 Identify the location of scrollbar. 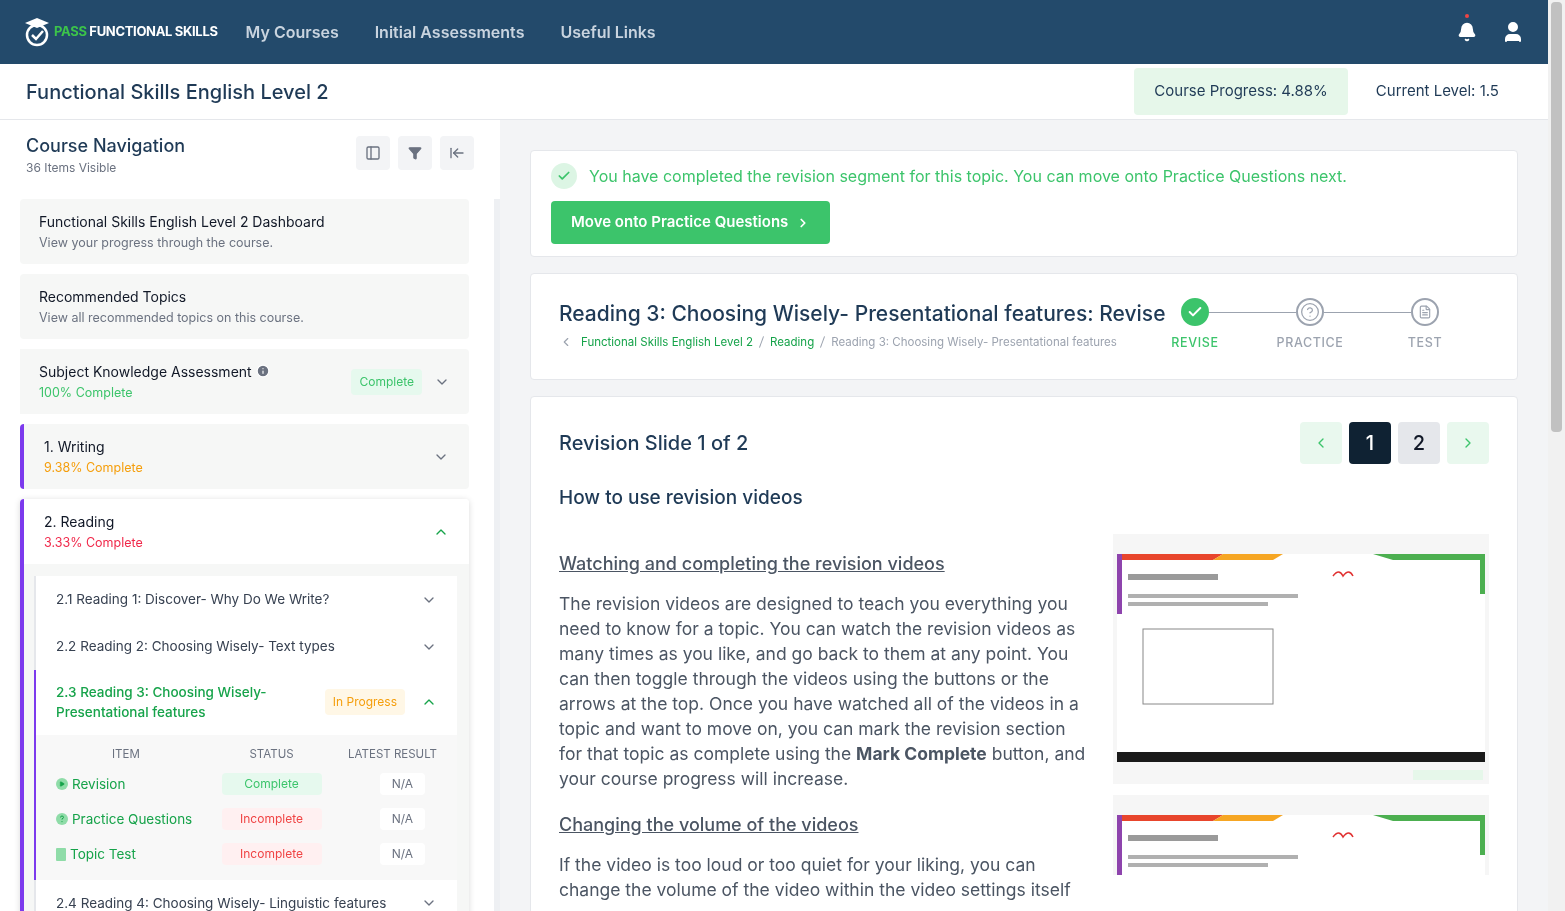
(1556, 455).